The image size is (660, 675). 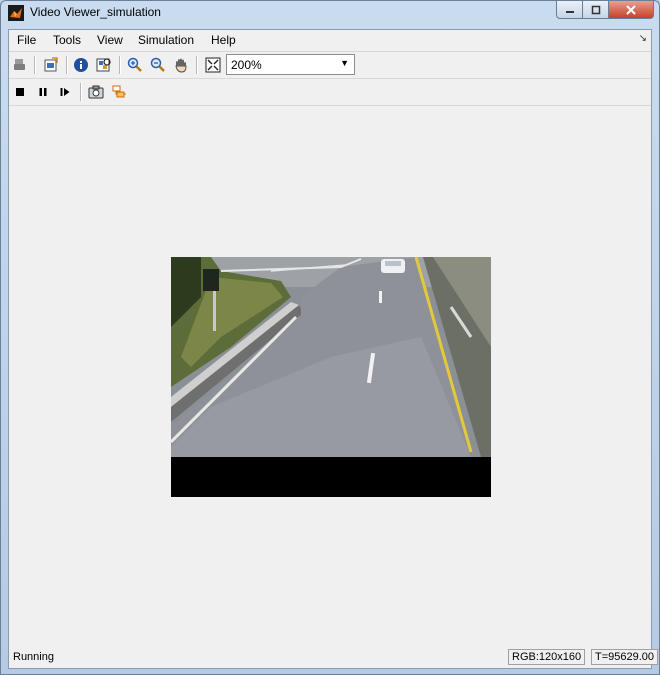 What do you see at coordinates (330, 13) in the screenshot?
I see `title-bar: Video Viewer_simulation` at bounding box center [330, 13].